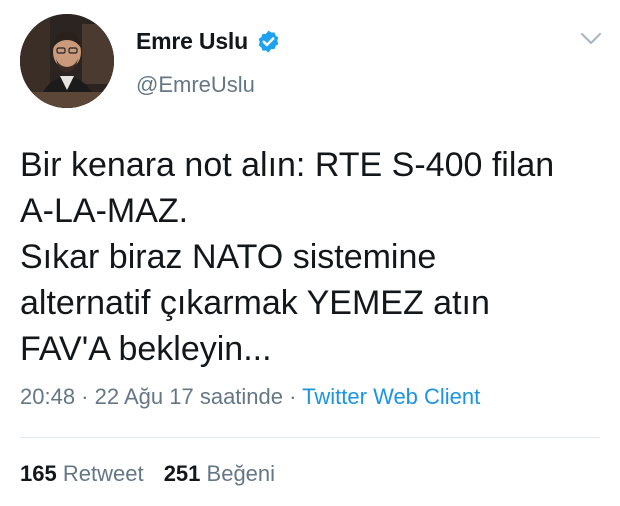 This screenshot has height=506, width=620. Describe the element at coordinates (241, 473) in the screenshot. I see `like-label: Beğeni` at that location.